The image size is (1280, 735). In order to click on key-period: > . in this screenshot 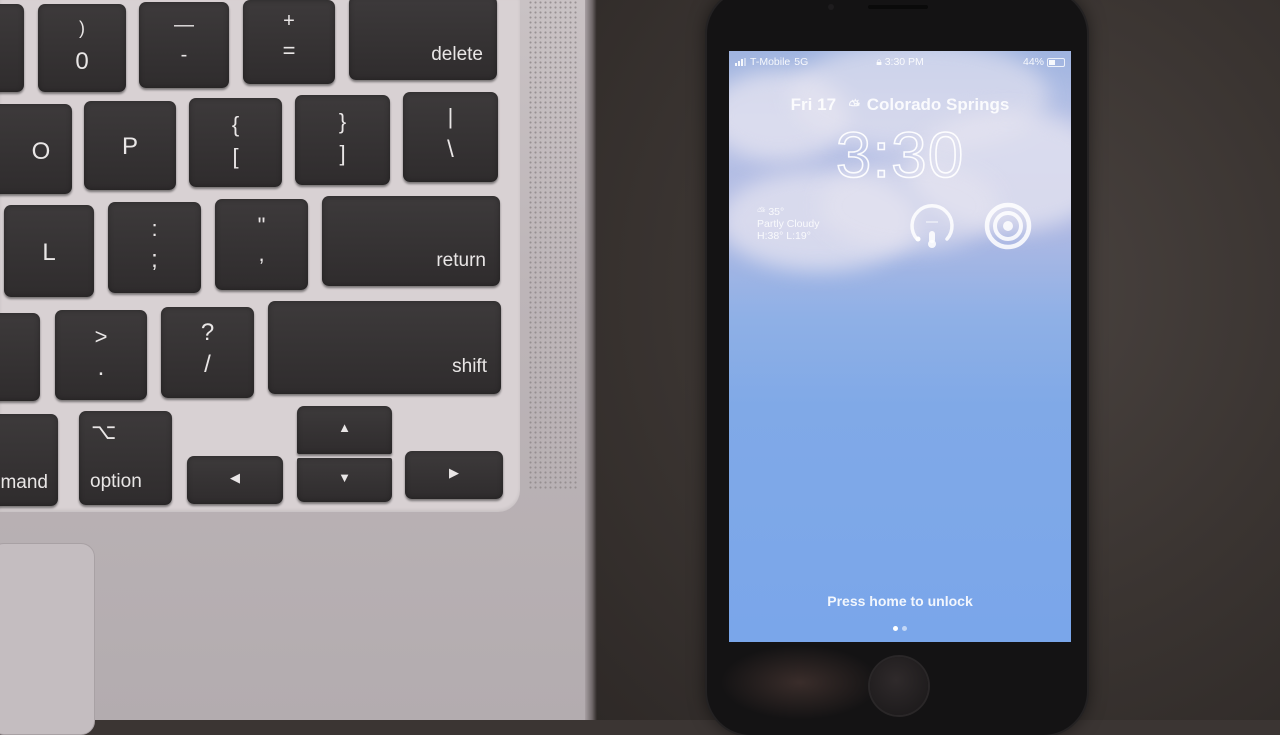, I will do `click(101, 355)`.